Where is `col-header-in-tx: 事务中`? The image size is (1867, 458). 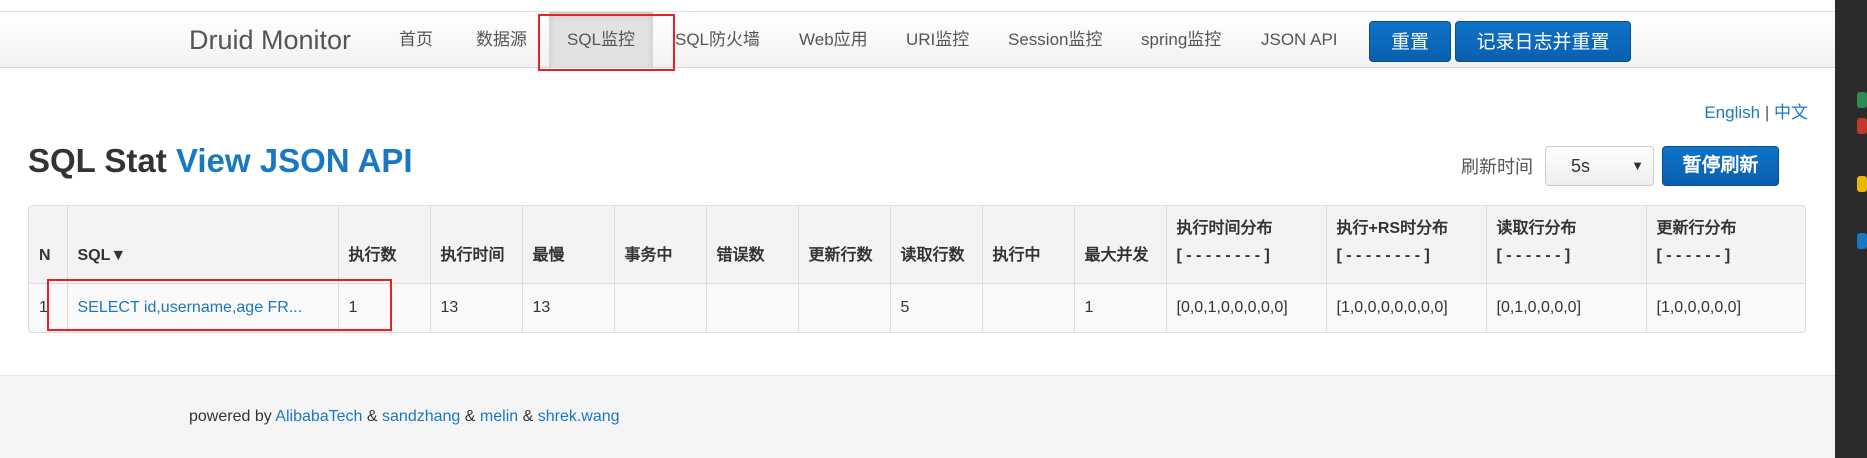
col-header-in-tx: 事务中 is located at coordinates (660, 244).